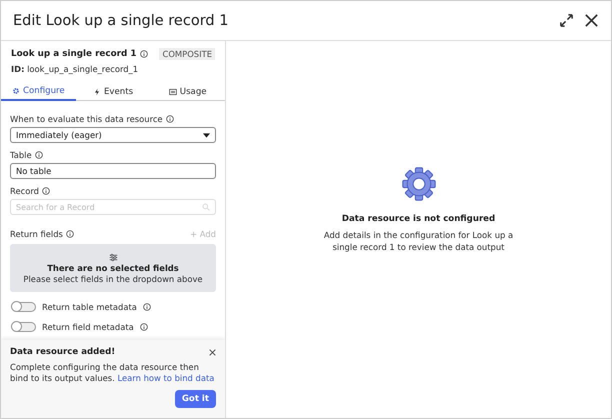  I want to click on record-search-field: Search for a Record, so click(113, 207).